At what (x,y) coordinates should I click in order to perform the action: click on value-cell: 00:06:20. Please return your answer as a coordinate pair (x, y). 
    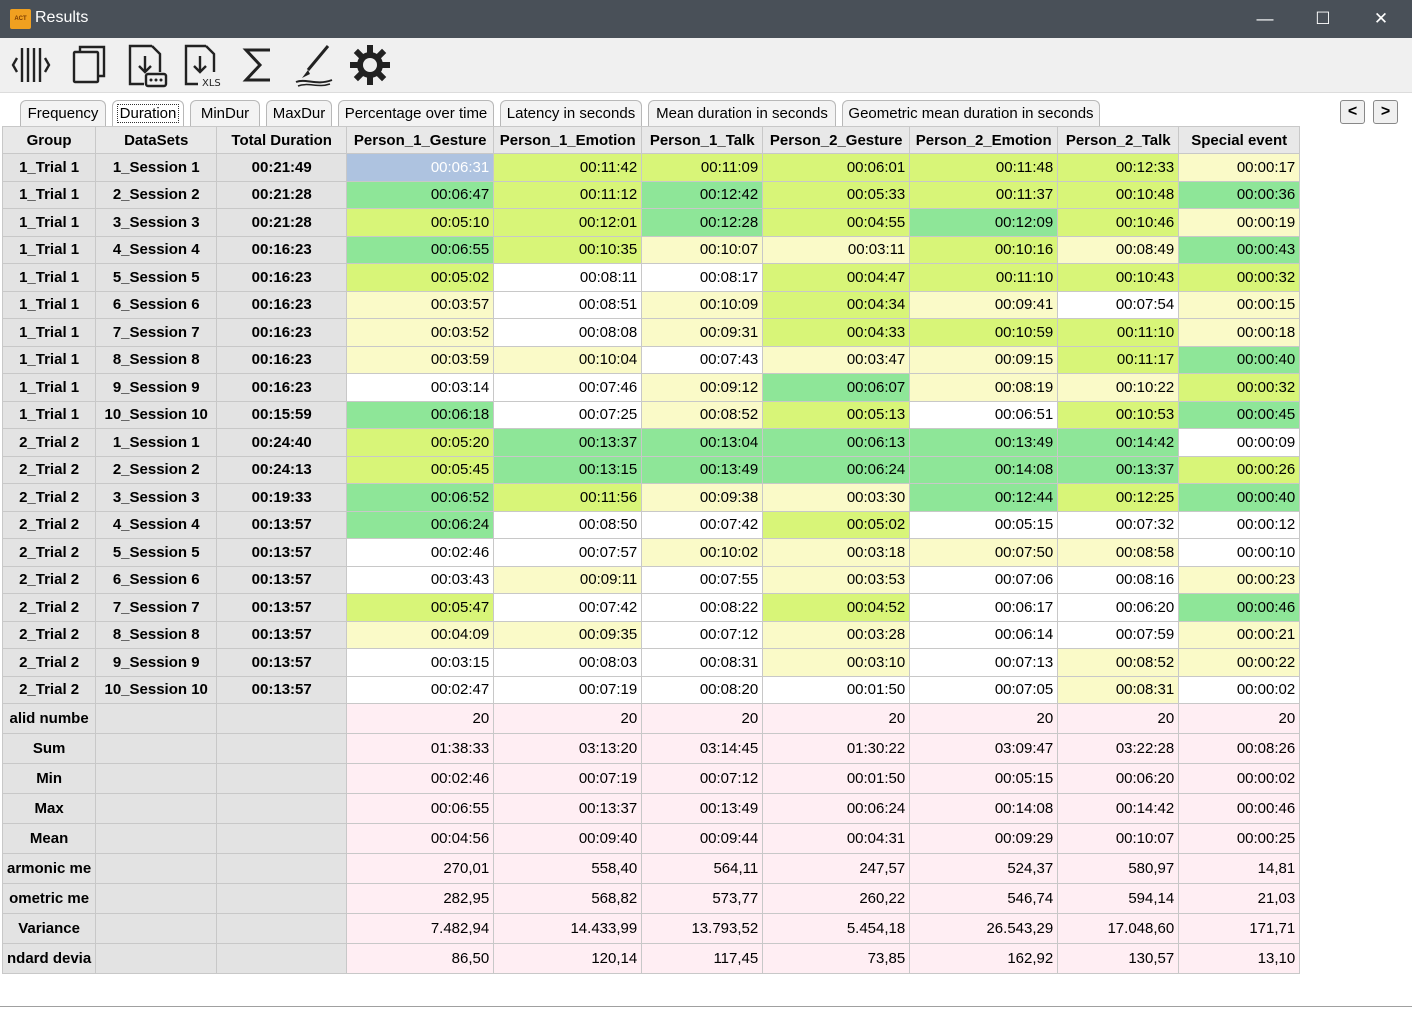
    Looking at the image, I should click on (1118, 607).